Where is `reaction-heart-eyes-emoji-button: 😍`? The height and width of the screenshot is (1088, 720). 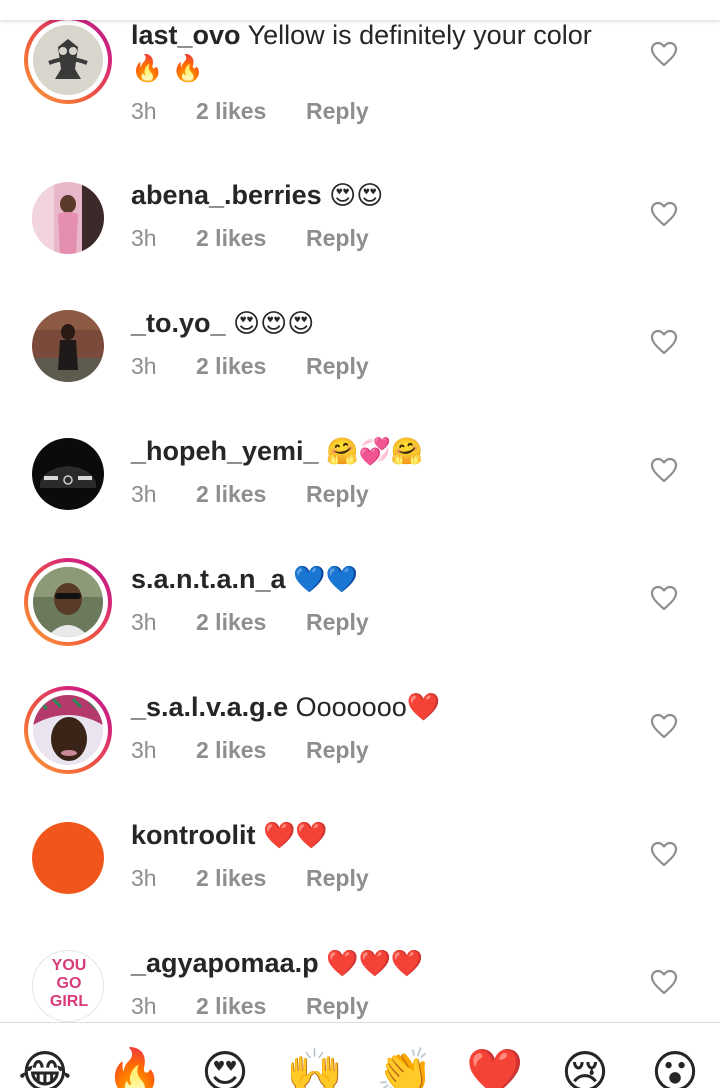
reaction-heart-eyes-emoji-button: 😍 is located at coordinates (225, 1065).